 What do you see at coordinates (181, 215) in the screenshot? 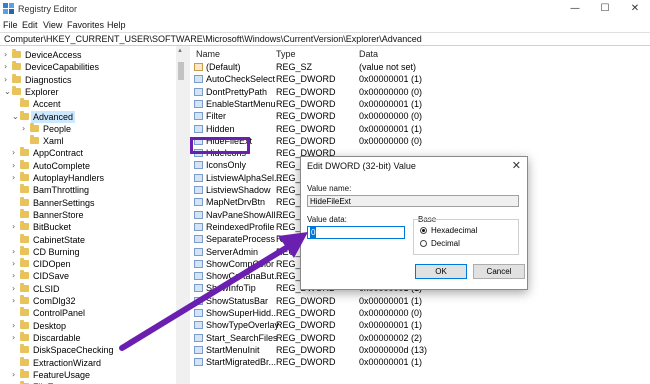
I see `tree-scrollbar: ▲` at bounding box center [181, 215].